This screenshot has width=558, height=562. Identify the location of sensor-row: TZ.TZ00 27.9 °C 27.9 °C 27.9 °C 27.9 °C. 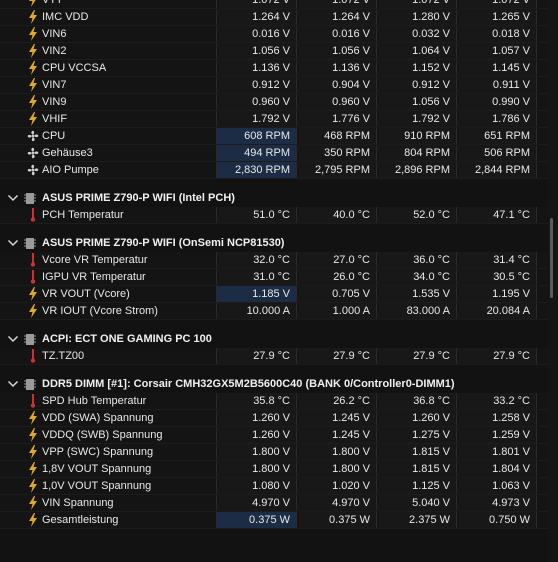
(274, 356).